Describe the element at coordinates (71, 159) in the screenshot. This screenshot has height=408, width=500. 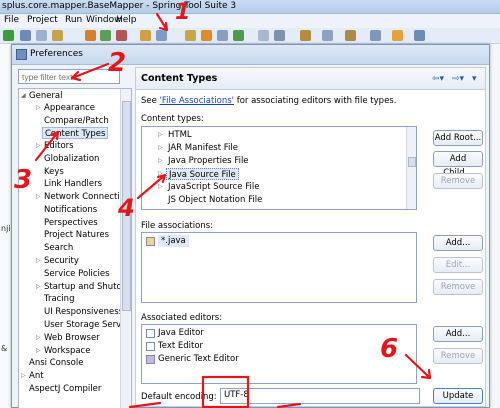
I see `tree-item-globalization: Globalization` at that location.